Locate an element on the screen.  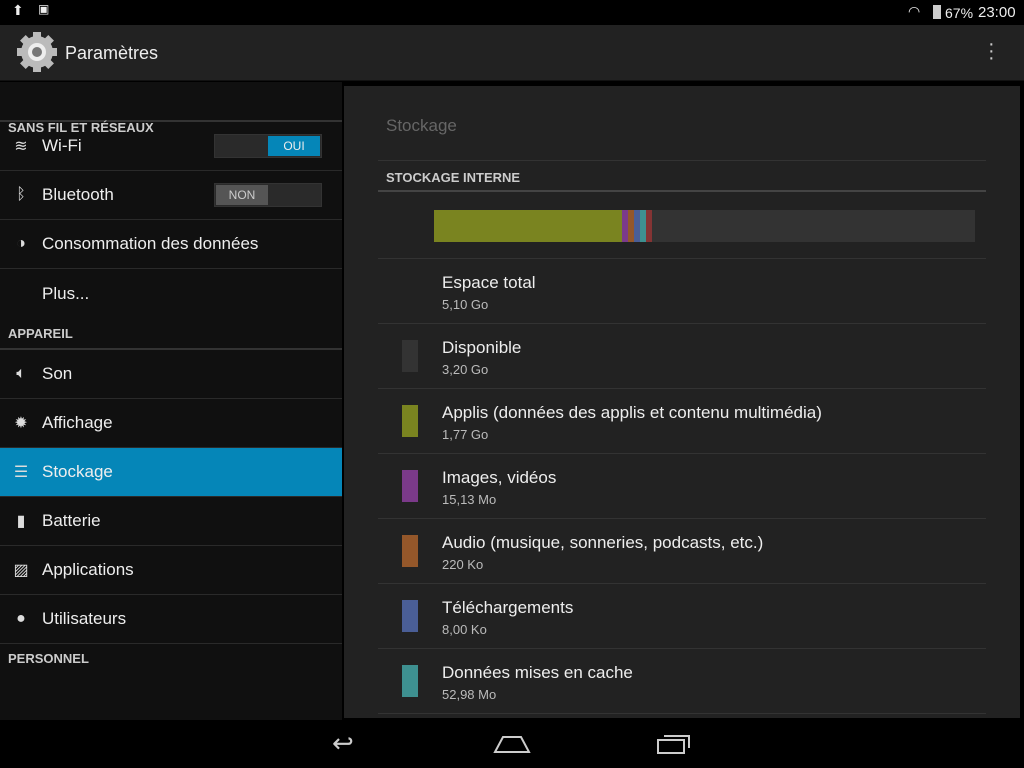
item-label: Affichage is located at coordinates (77, 422).